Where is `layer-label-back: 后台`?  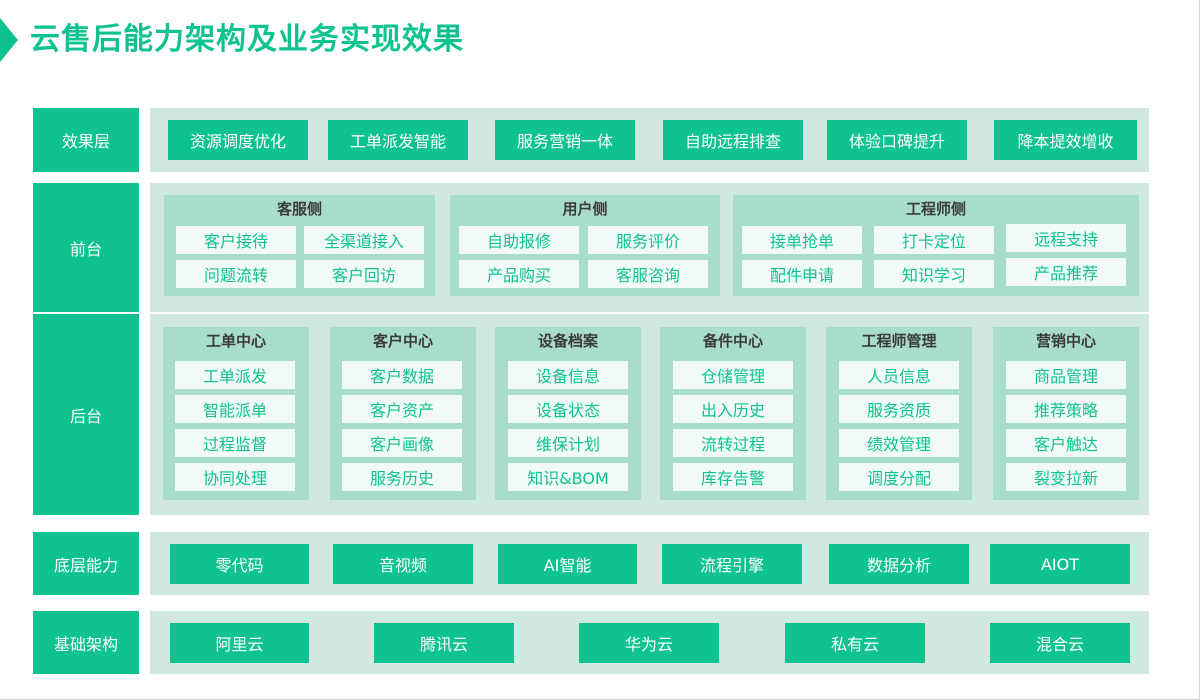 layer-label-back: 后台 is located at coordinates (86, 414).